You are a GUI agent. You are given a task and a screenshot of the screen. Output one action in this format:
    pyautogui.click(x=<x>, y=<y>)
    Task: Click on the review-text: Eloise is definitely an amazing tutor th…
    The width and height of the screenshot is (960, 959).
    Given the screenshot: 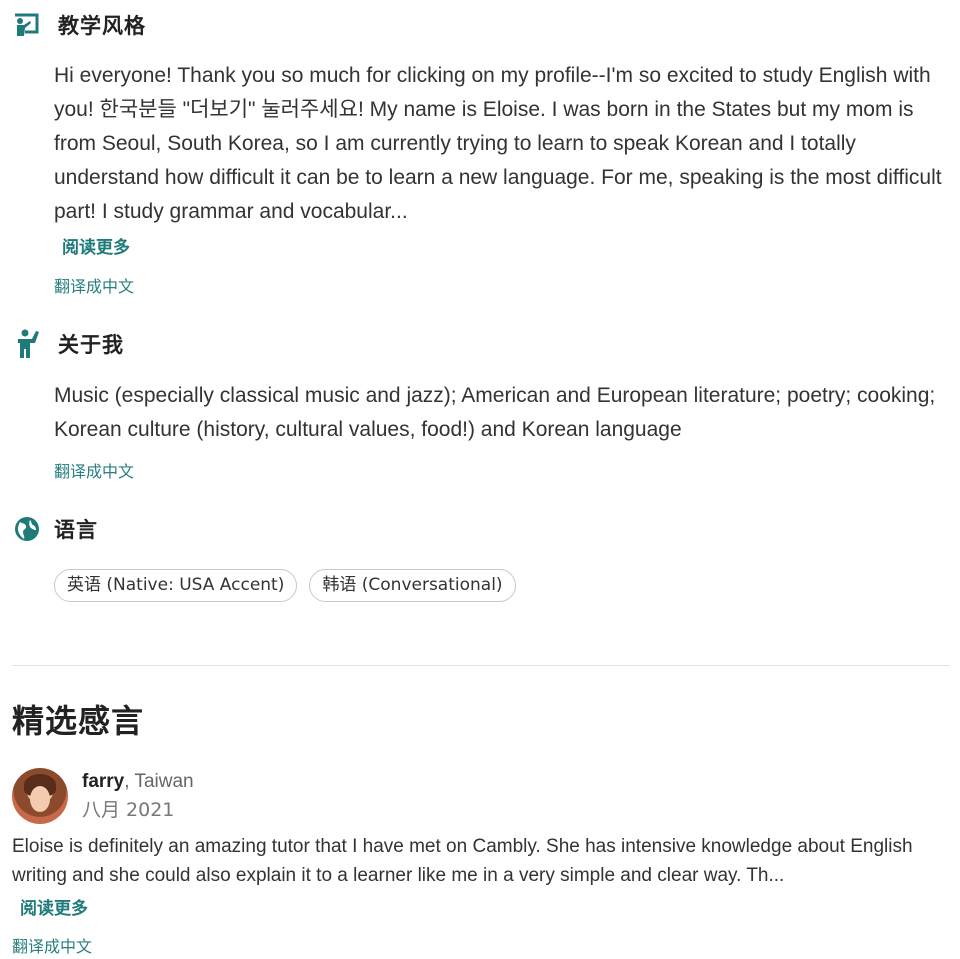 What is the action you would take?
    pyautogui.click(x=462, y=861)
    